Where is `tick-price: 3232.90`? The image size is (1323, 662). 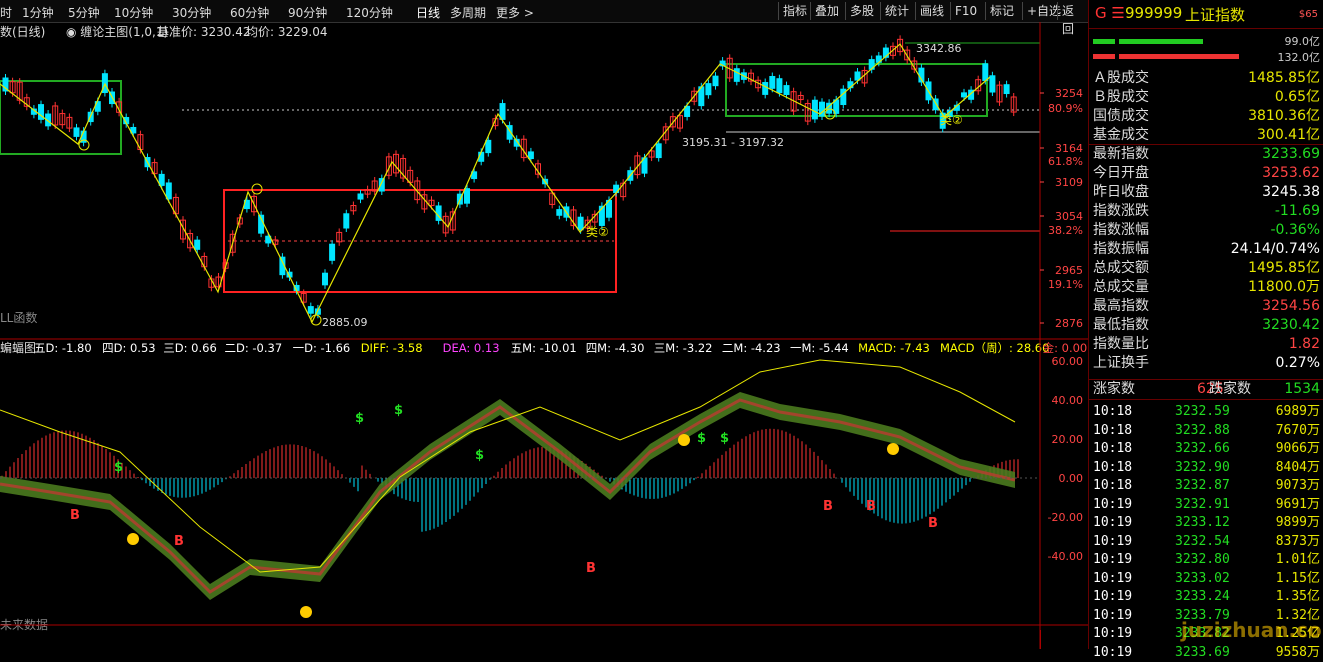
tick-price: 3232.90 is located at coordinates (1202, 467).